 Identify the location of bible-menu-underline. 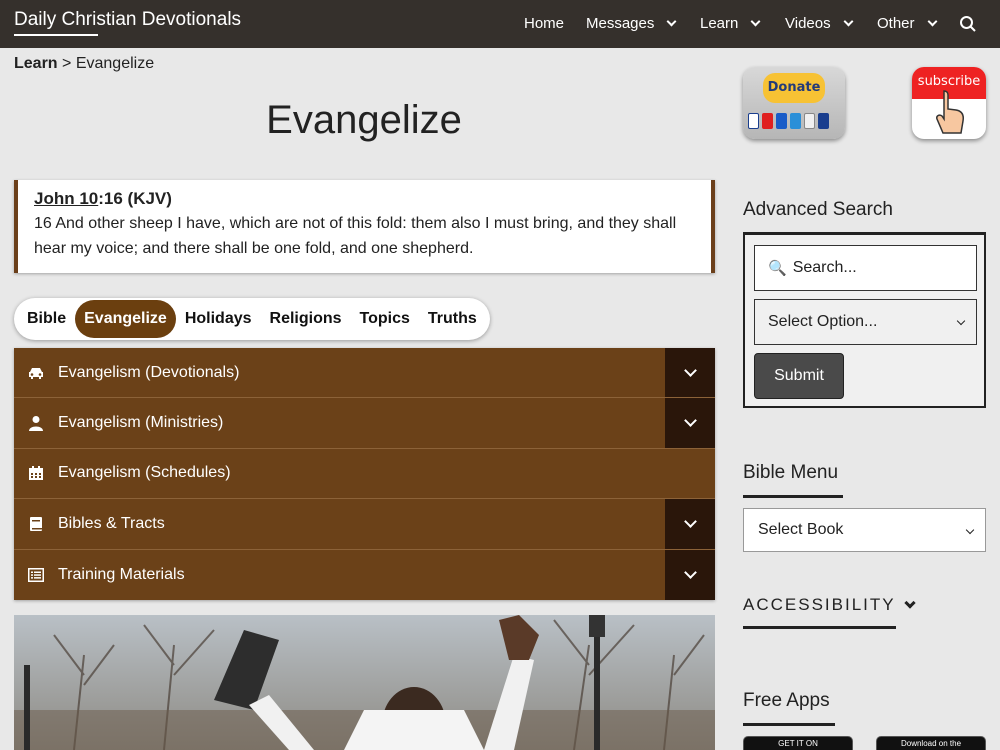
(793, 496).